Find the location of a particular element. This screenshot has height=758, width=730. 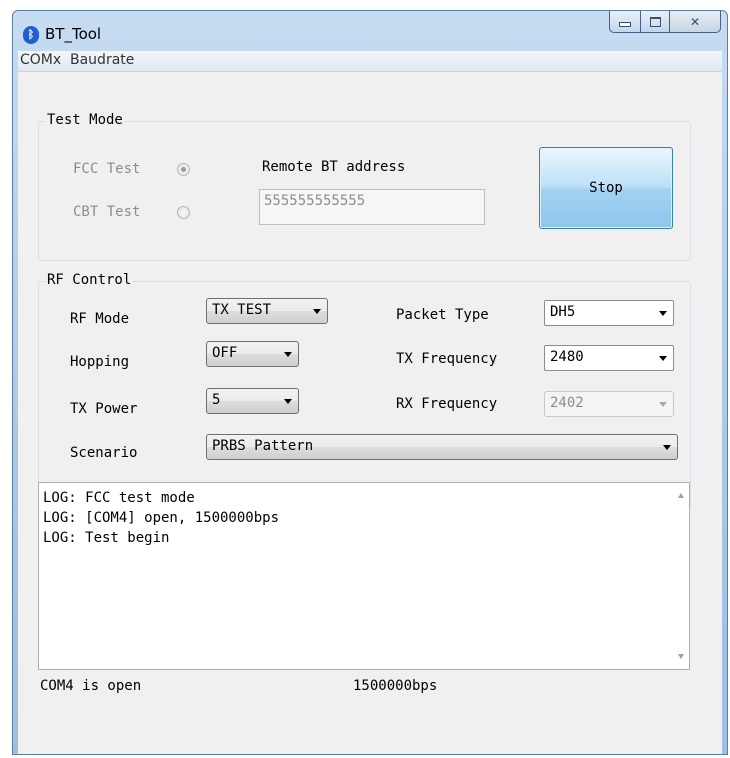

status-bar: COM4 is open 1500000bps is located at coordinates (381, 686).